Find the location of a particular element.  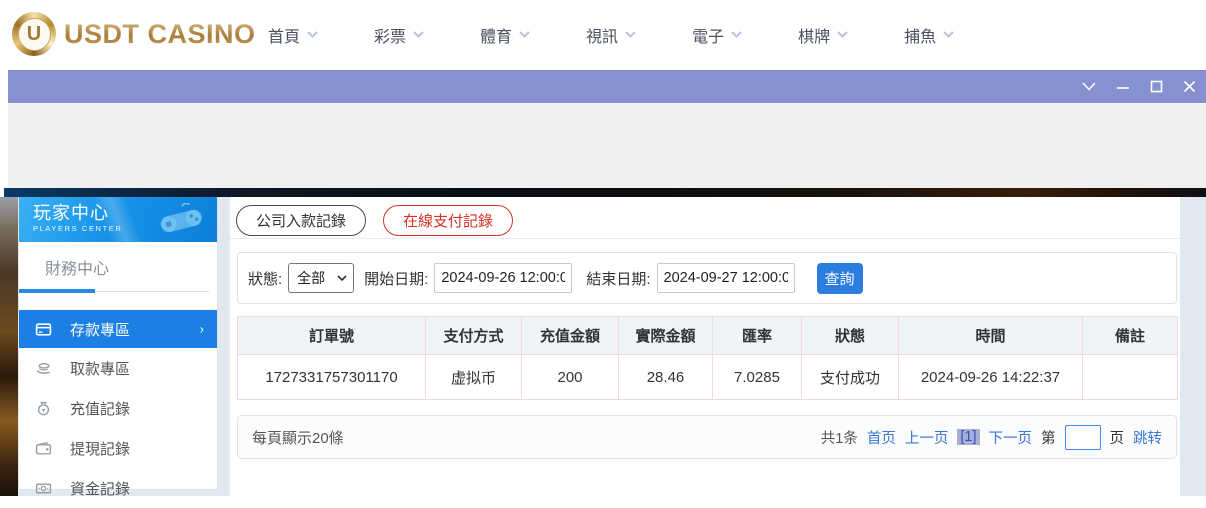

page-size-text: 每頁顯示20條 is located at coordinates (298, 438).